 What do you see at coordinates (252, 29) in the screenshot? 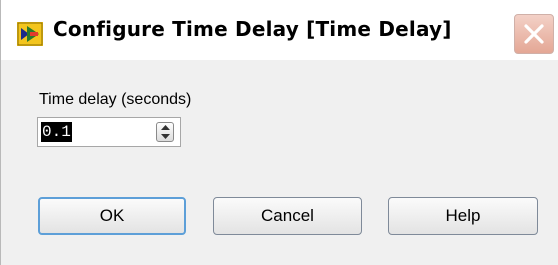
I see `window-title: Configure Time Delay [Time Delay]` at bounding box center [252, 29].